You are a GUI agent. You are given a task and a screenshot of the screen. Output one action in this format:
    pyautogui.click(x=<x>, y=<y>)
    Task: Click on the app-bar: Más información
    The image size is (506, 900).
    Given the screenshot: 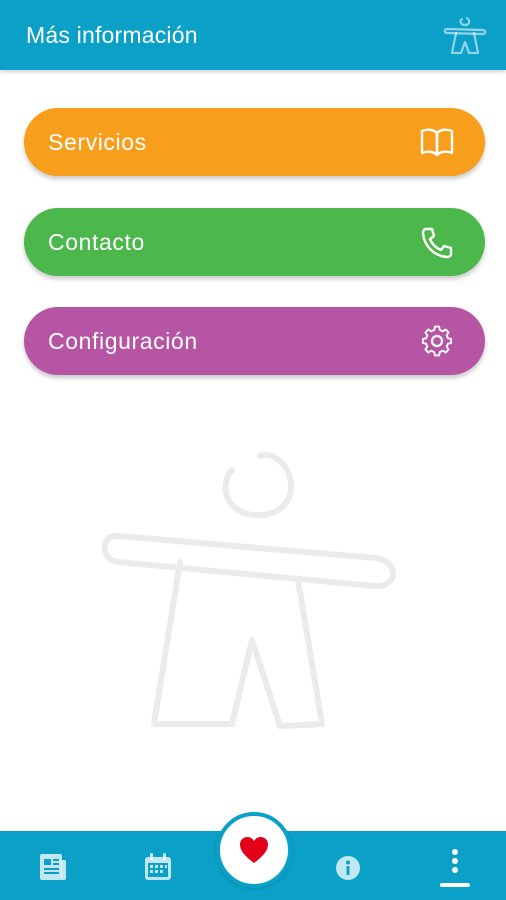 What is the action you would take?
    pyautogui.click(x=253, y=35)
    